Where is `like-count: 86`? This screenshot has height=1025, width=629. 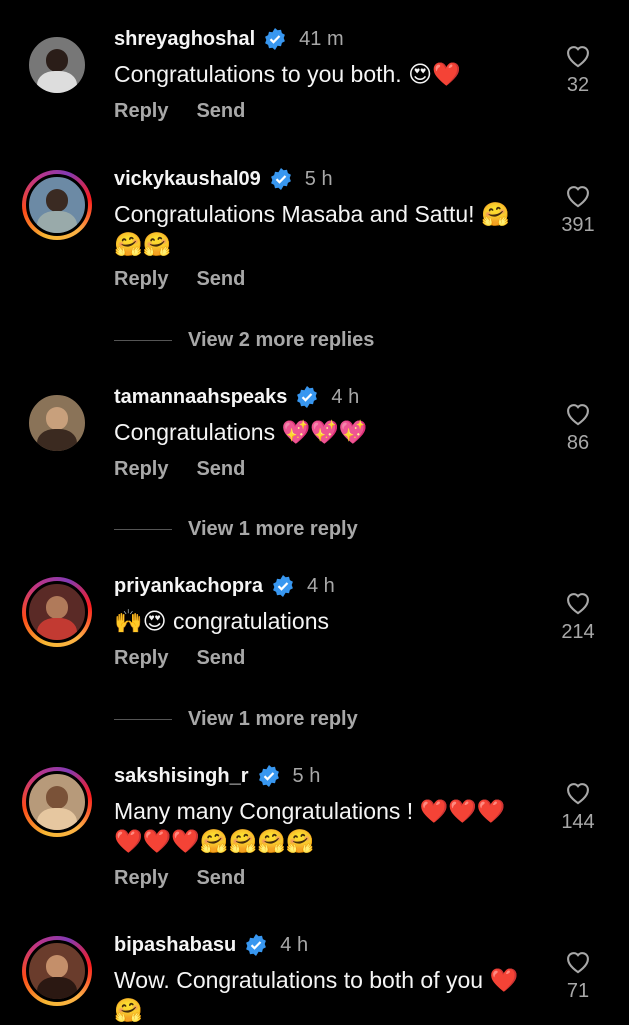 like-count: 86 is located at coordinates (578, 443).